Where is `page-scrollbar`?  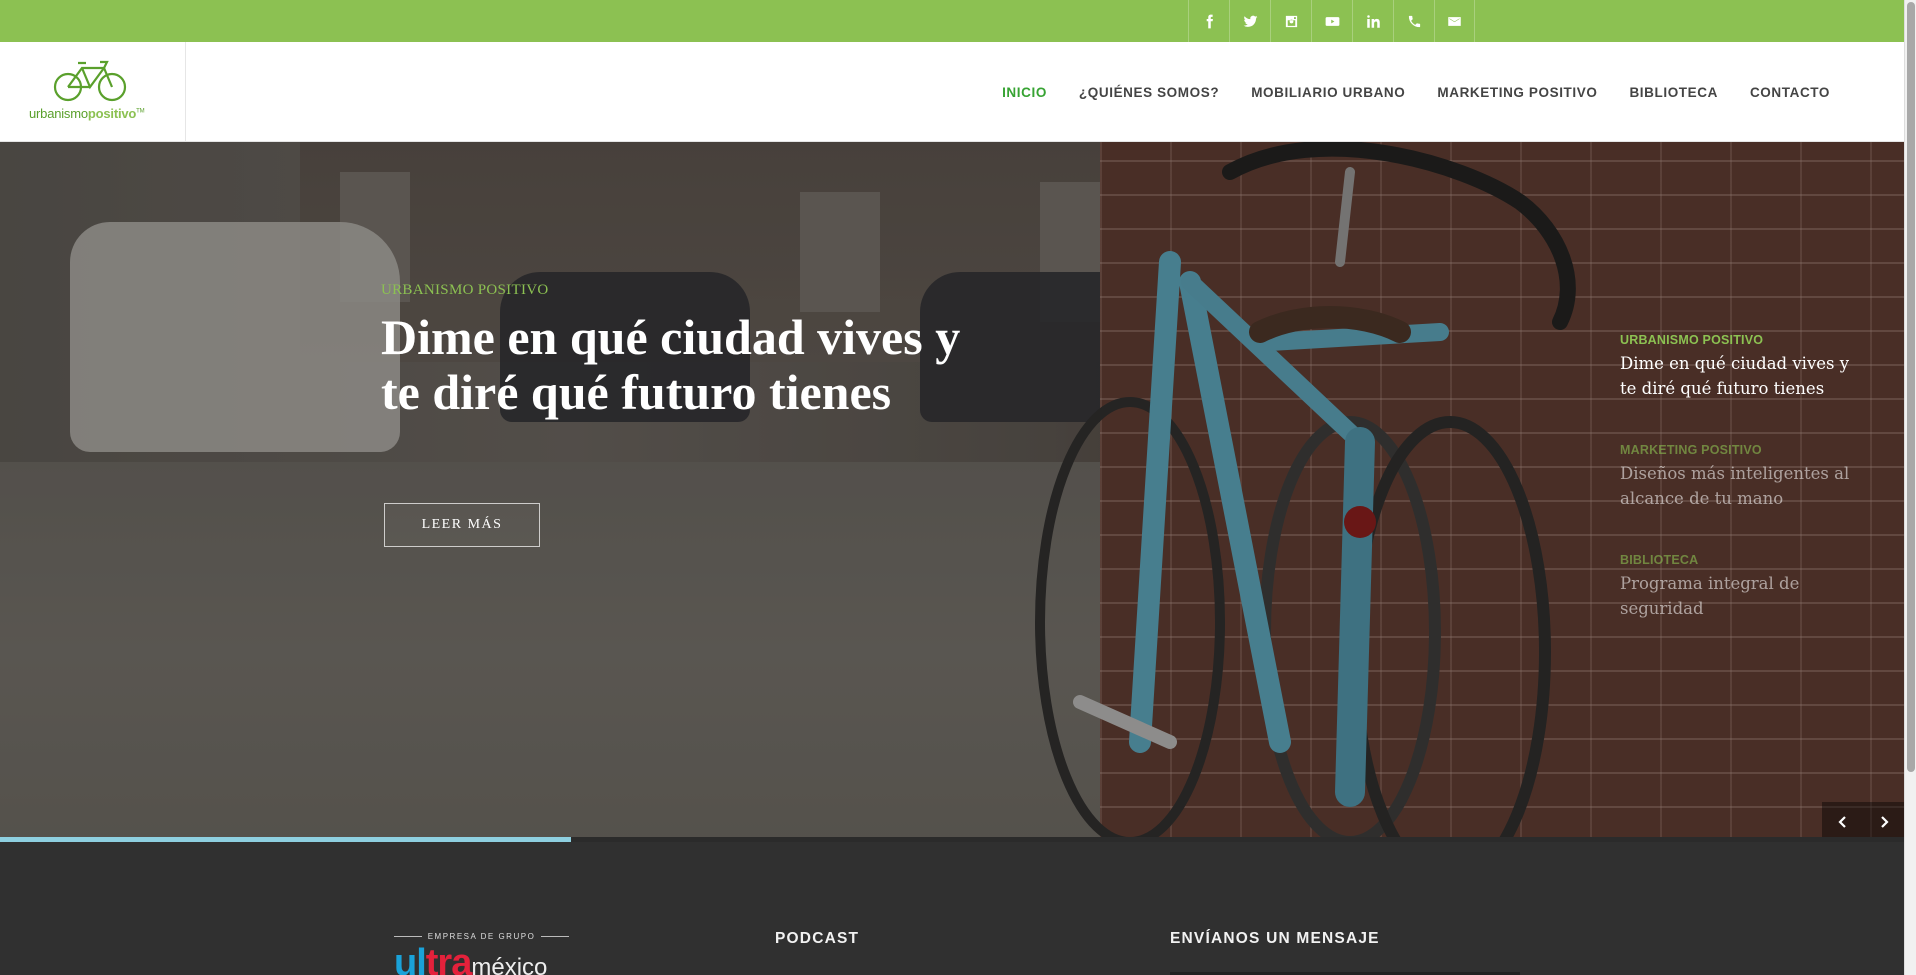 page-scrollbar is located at coordinates (1910, 487).